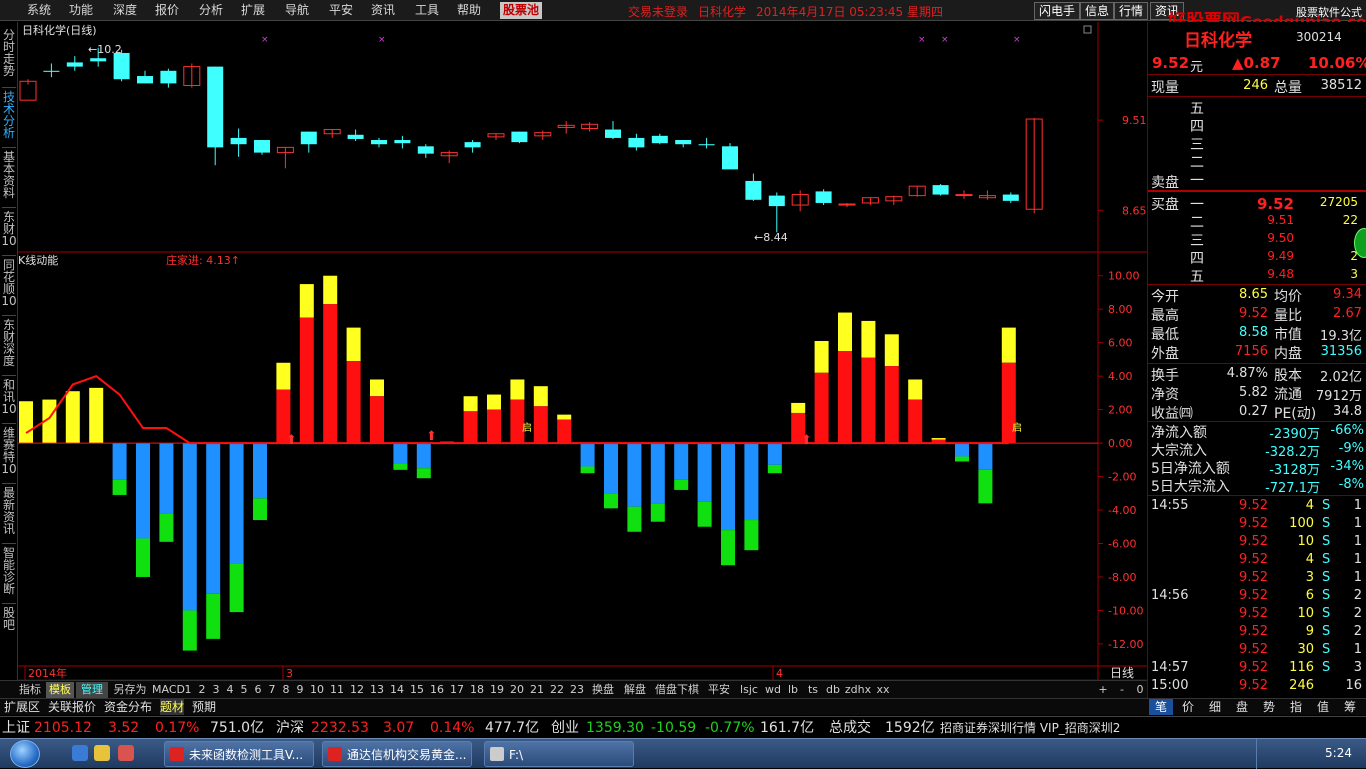 The image size is (1366, 769). What do you see at coordinates (357, 690) in the screenshot?
I see `indicator-tab: 12` at bounding box center [357, 690].